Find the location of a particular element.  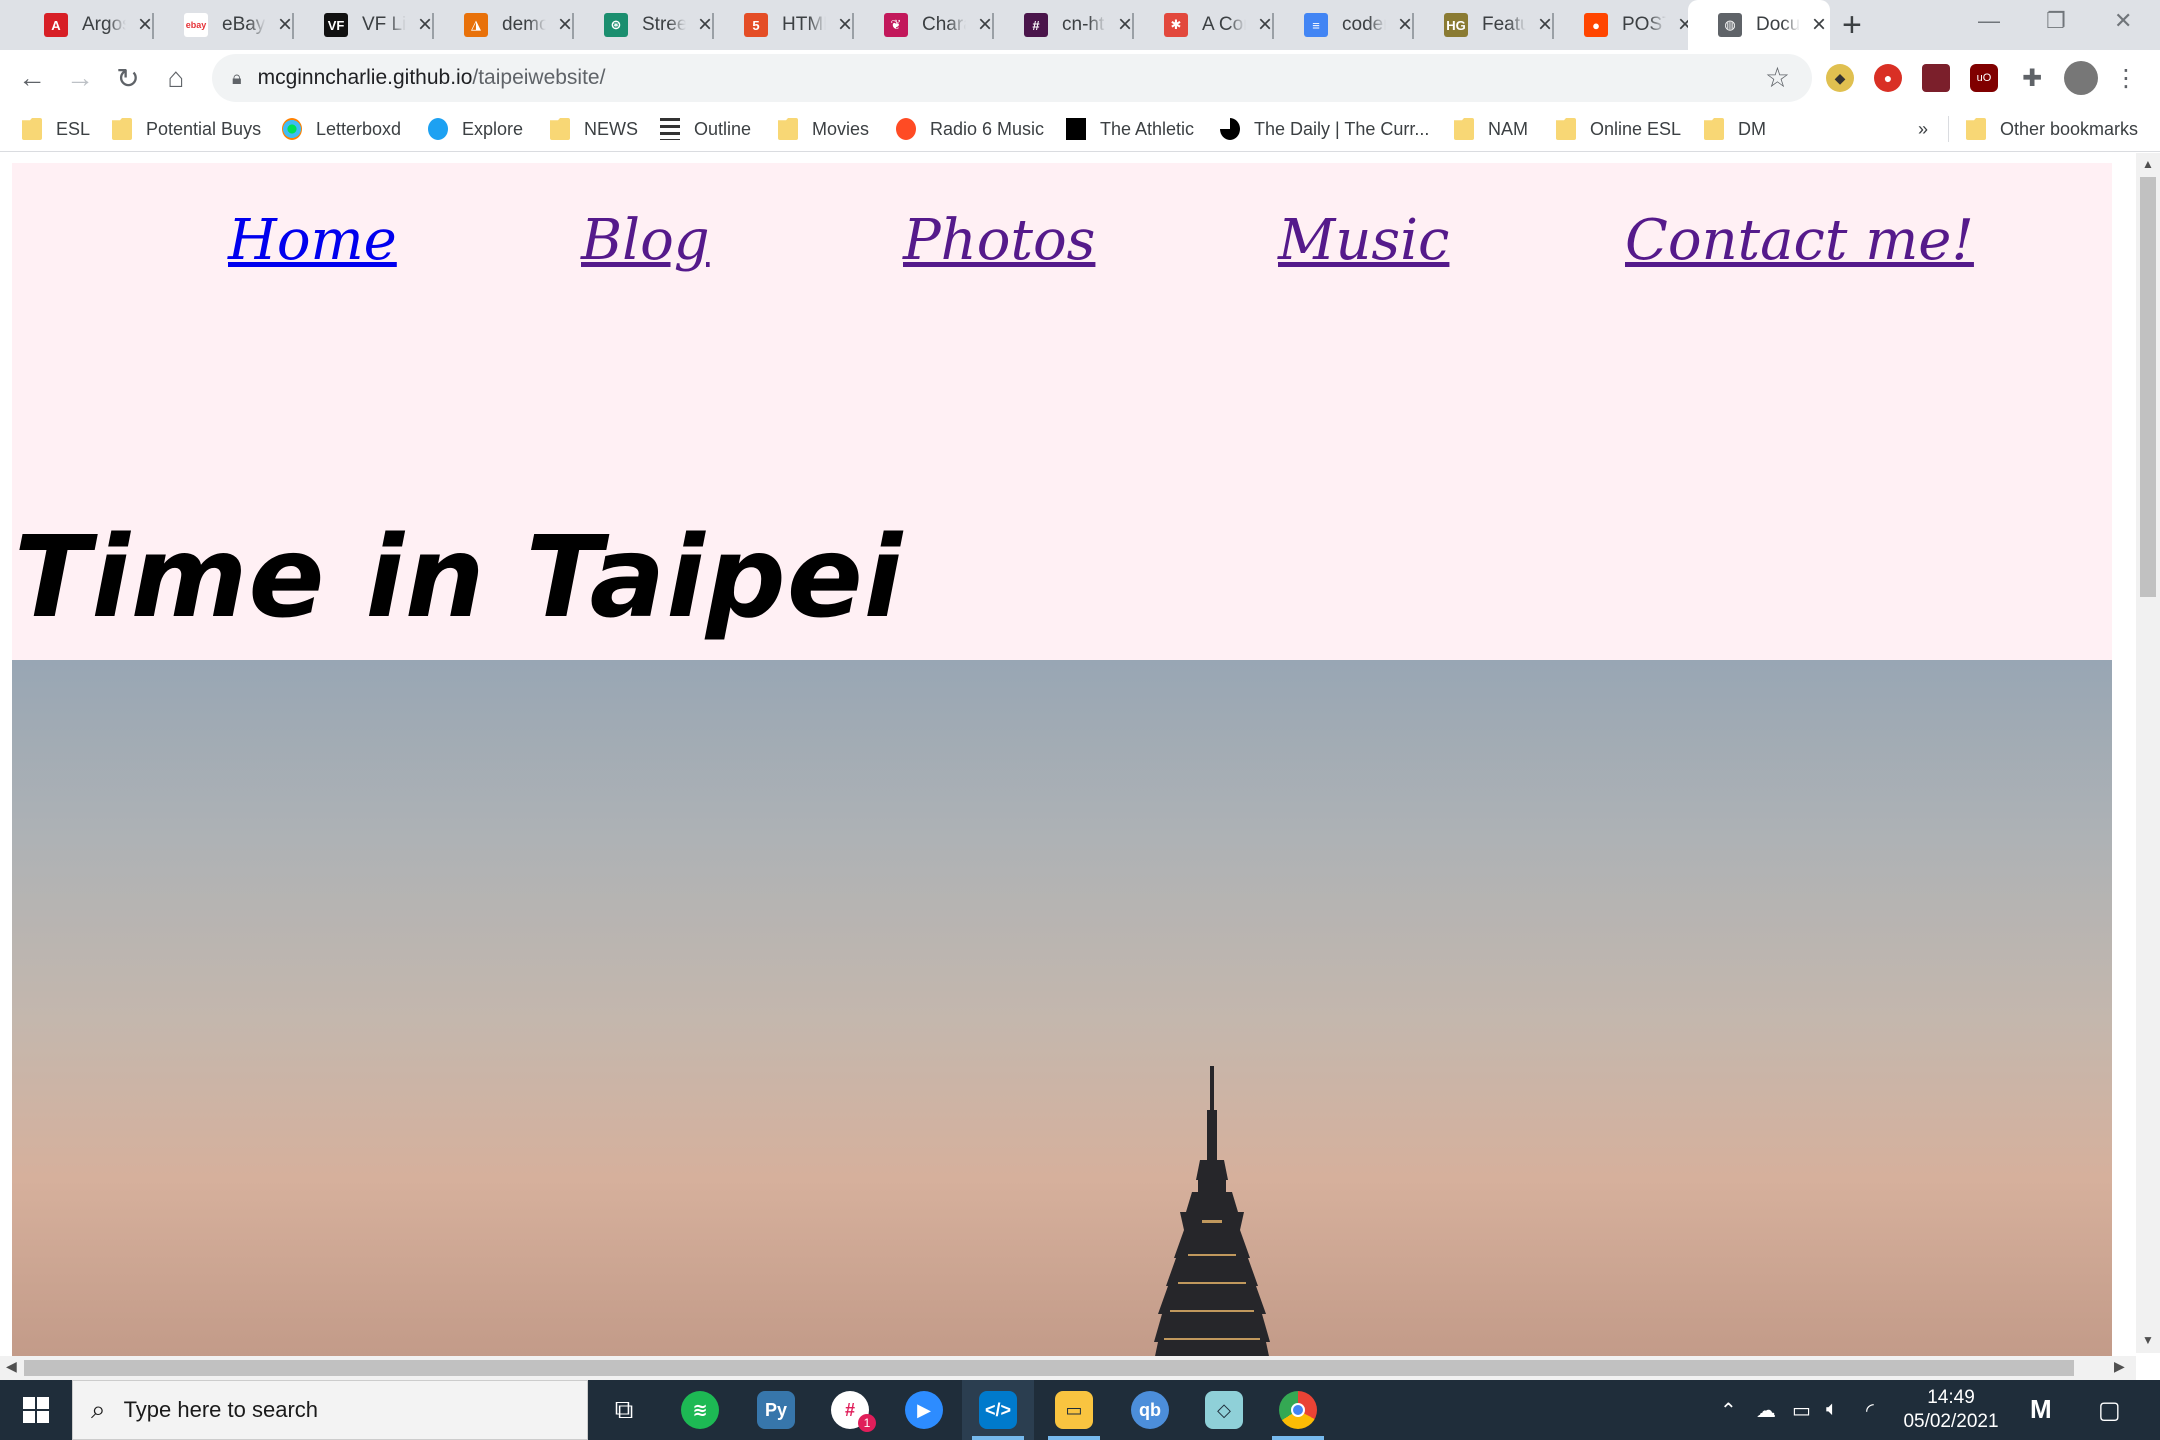

home-button: ⌂ is located at coordinates (176, 78).